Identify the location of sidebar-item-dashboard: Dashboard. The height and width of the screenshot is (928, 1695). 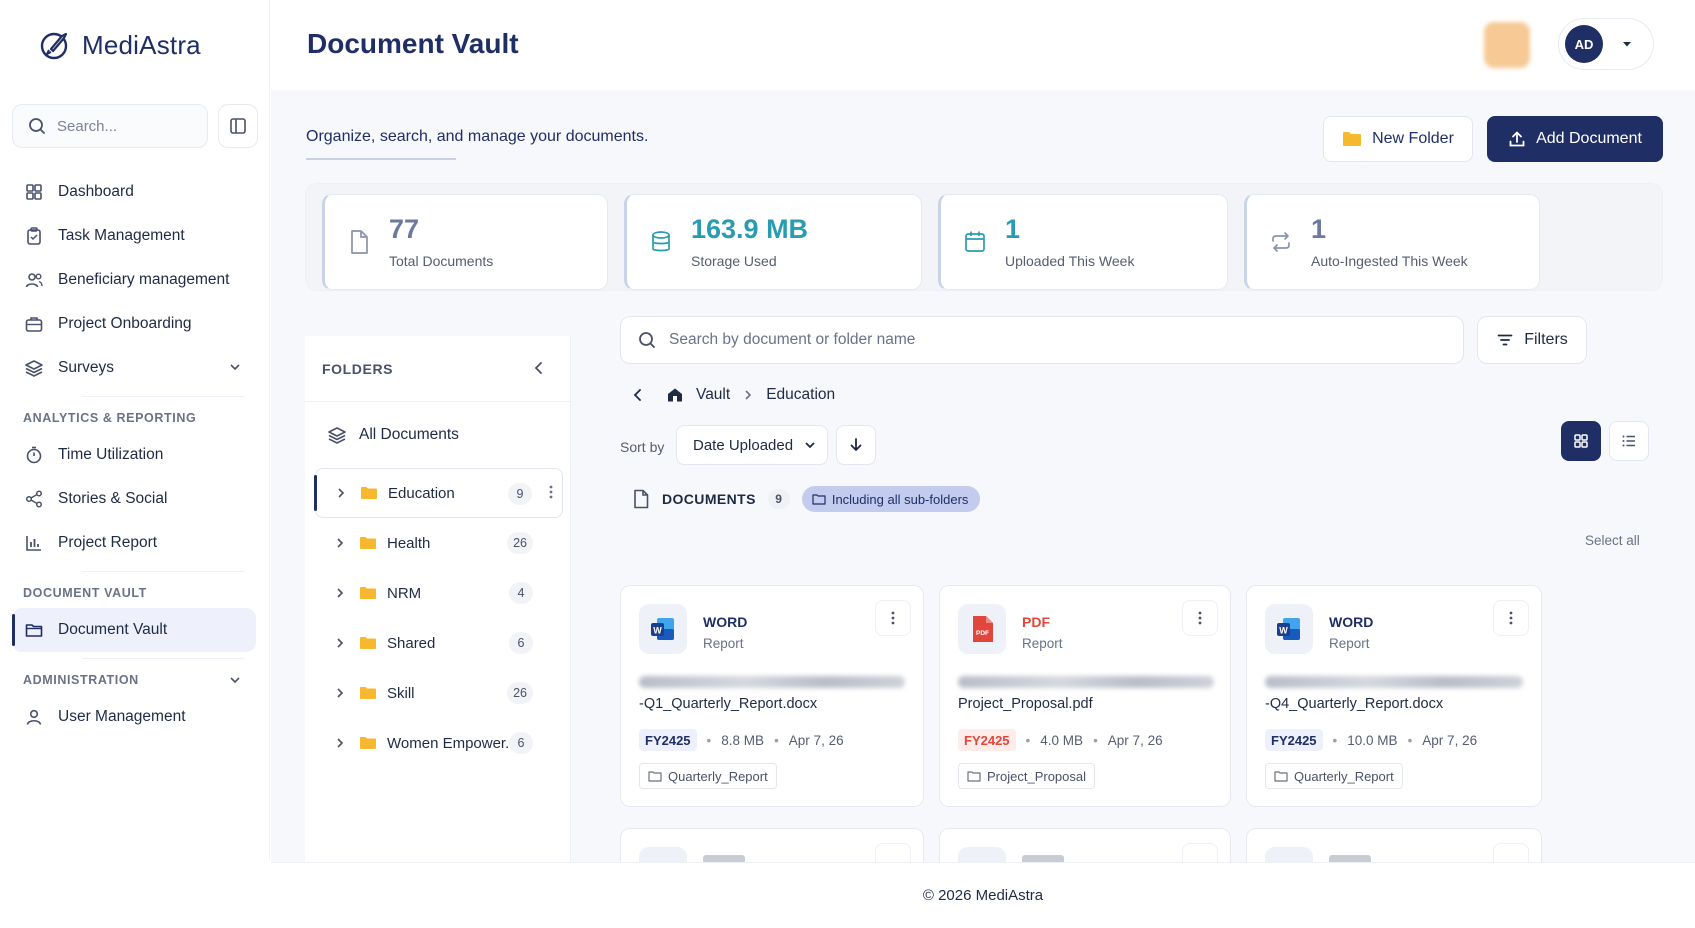
(134, 192).